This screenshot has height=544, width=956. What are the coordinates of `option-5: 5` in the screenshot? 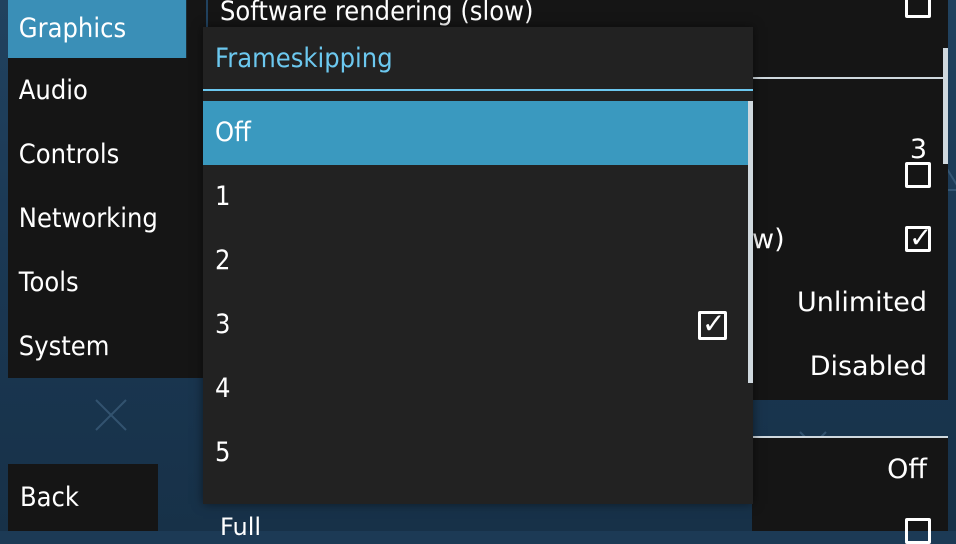 It's located at (477, 453).